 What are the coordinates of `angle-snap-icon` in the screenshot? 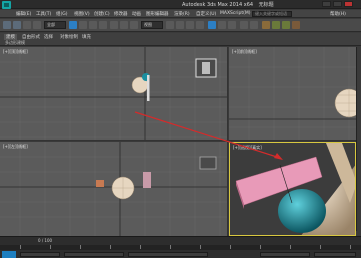 It's located at (190, 25).